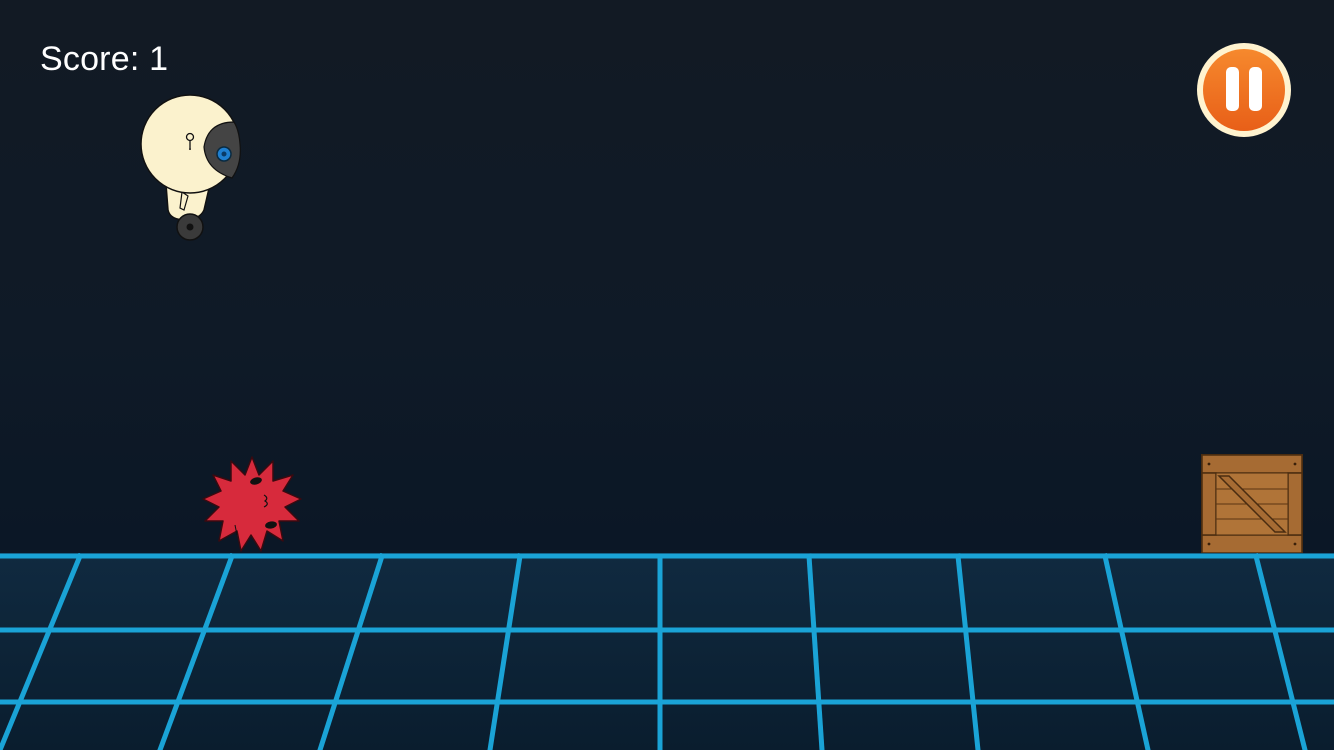  What do you see at coordinates (190, 167) in the screenshot?
I see `robot-player` at bounding box center [190, 167].